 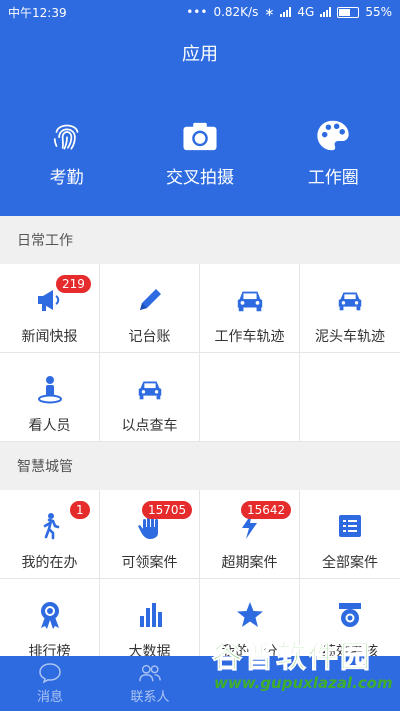 I want to click on nav-messages: 消息, so click(x=50, y=683).